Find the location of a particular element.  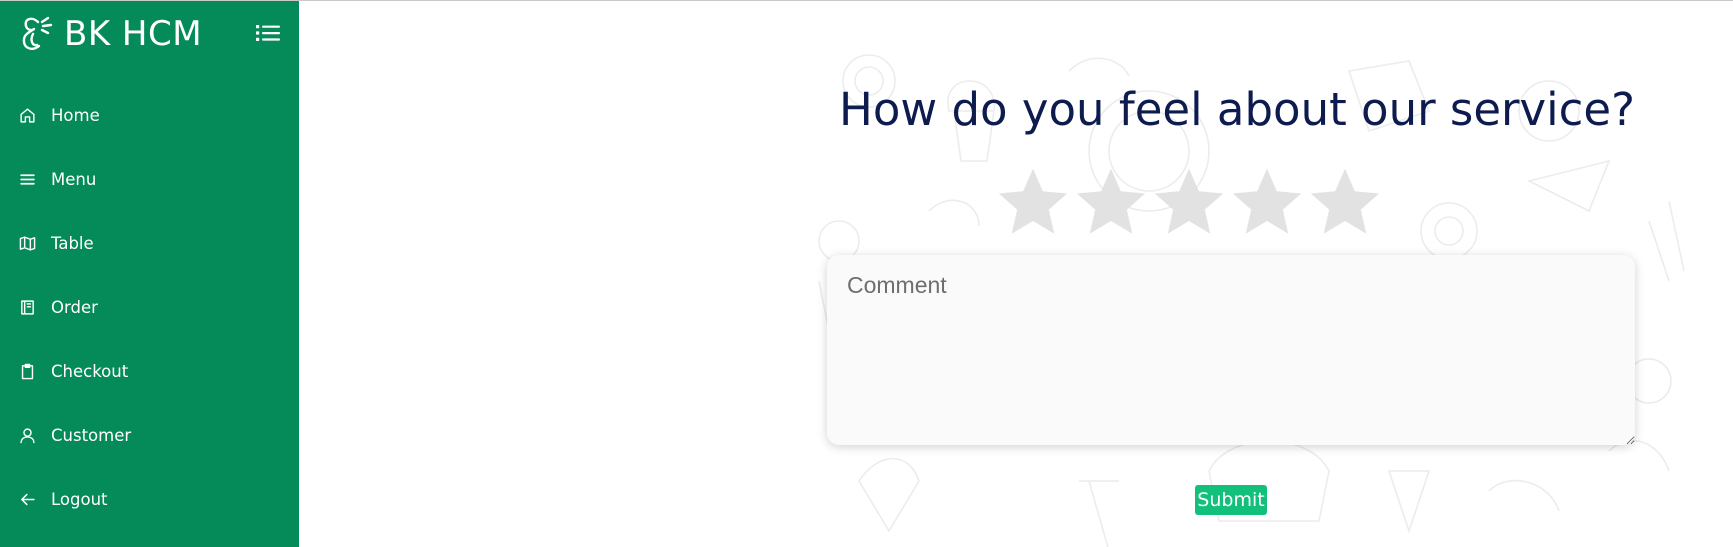

sidebar-toggle-button is located at coordinates (268, 33).